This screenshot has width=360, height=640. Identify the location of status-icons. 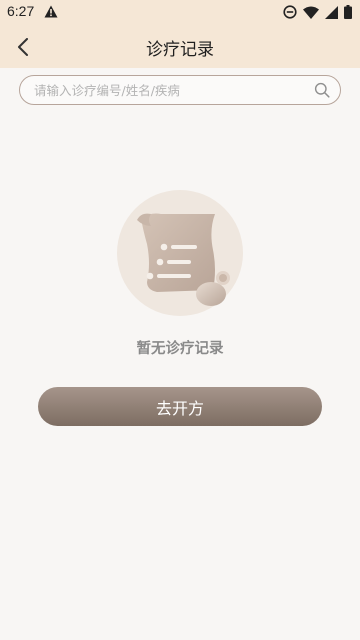
(317, 12).